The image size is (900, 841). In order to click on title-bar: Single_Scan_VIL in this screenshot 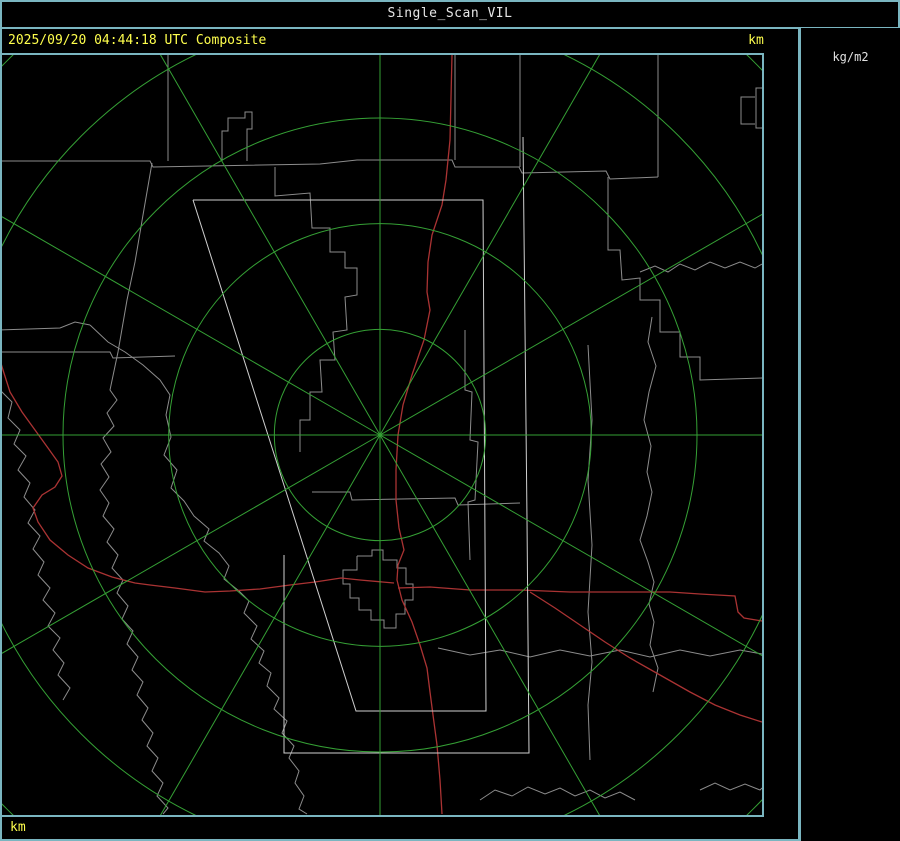, I will do `click(450, 14)`.